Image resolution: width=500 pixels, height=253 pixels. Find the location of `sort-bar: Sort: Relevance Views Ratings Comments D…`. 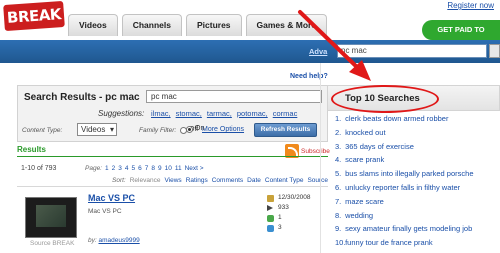

sort-bar: Sort: Relevance Views Ratings Comments D… is located at coordinates (220, 180).